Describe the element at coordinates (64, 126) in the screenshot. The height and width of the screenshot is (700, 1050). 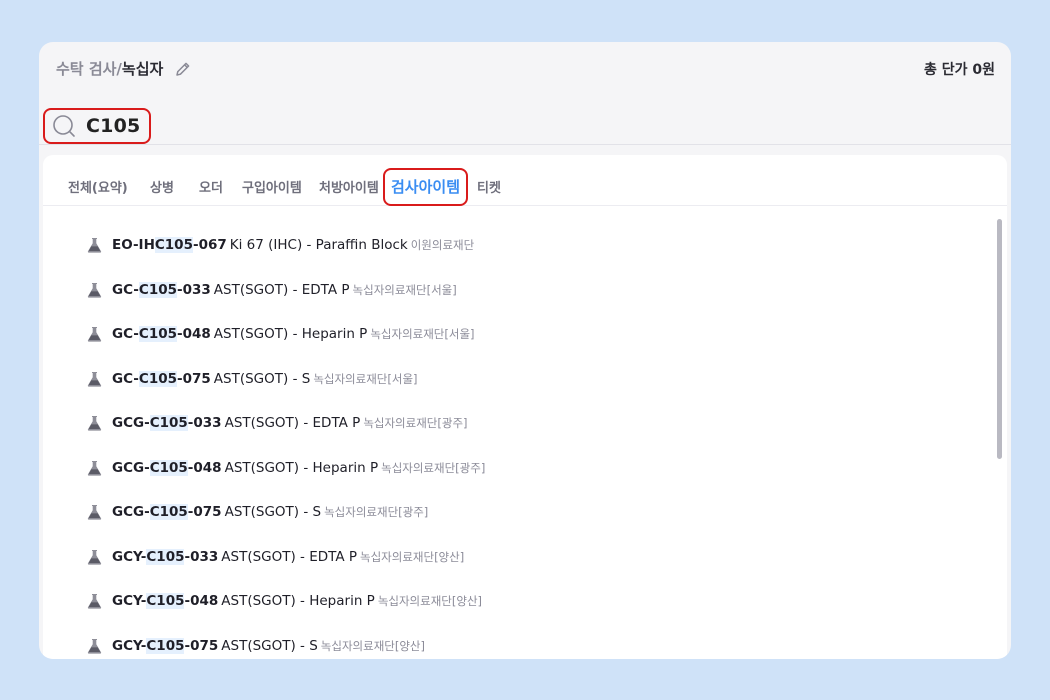
I see `search-icon` at that location.